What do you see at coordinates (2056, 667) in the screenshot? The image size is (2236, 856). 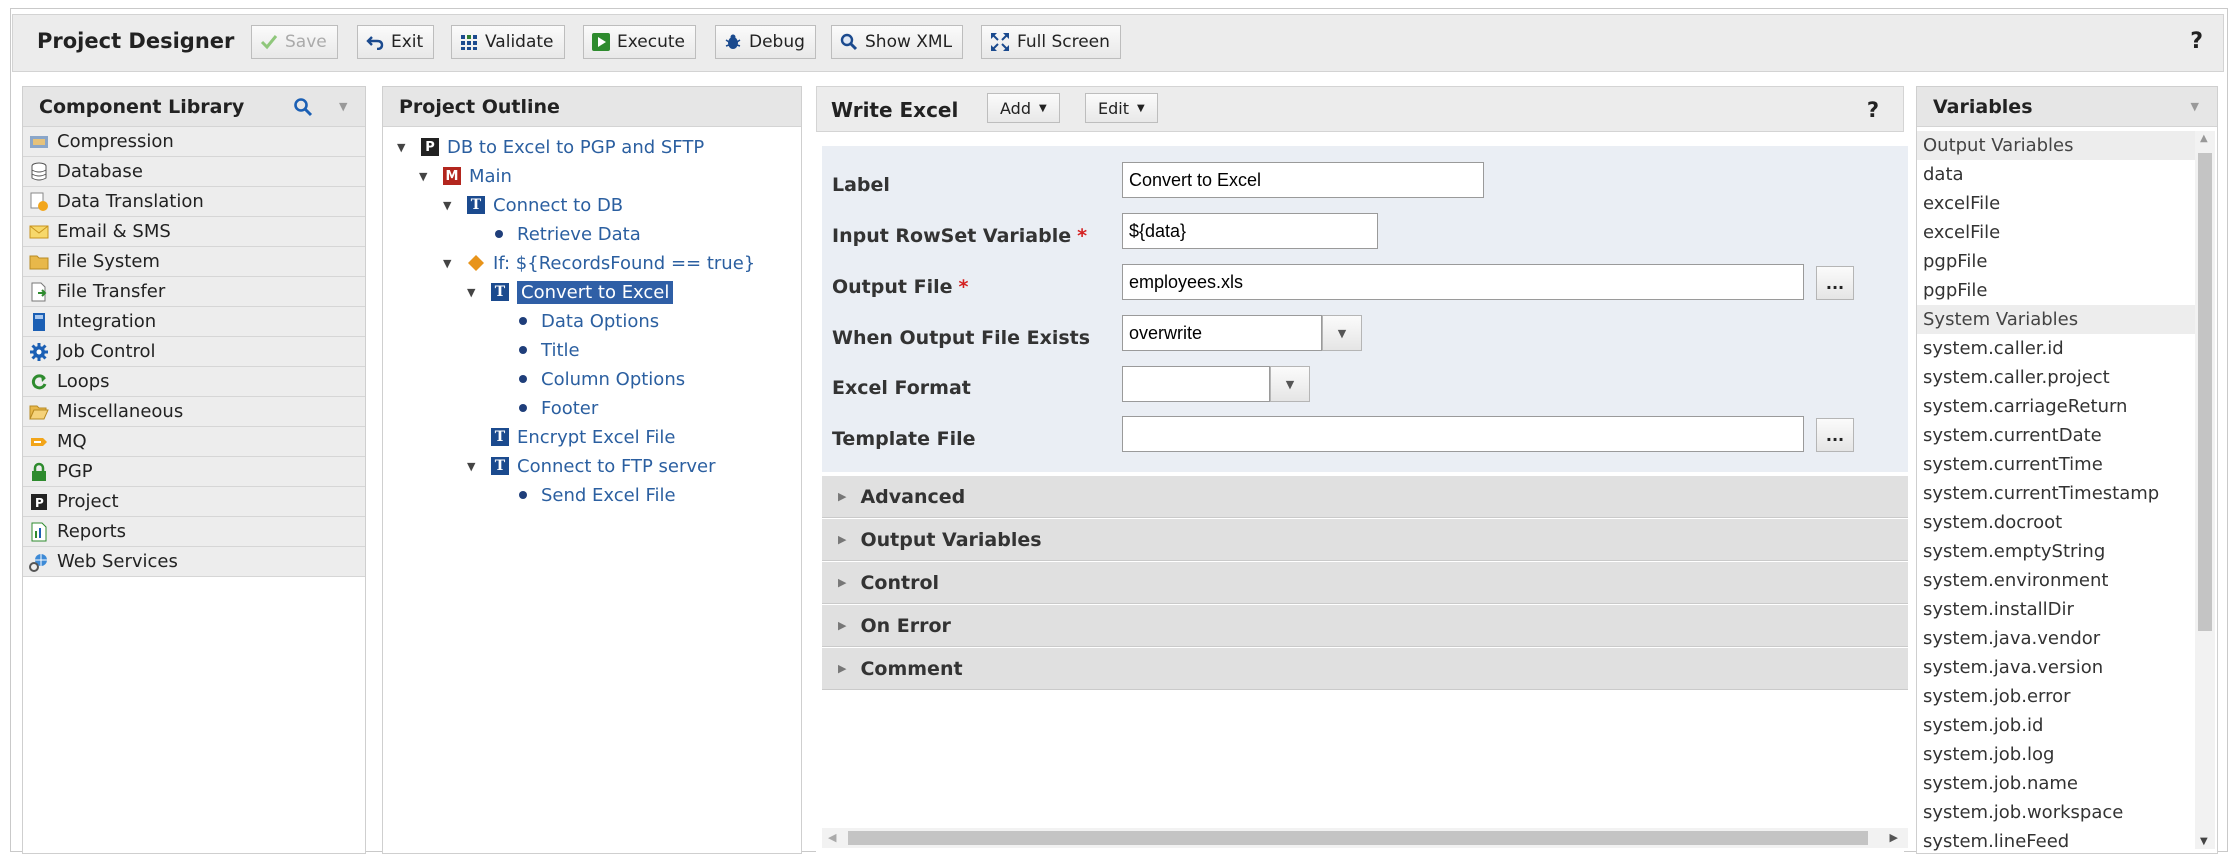 I see `variable-item: system.java.version` at bounding box center [2056, 667].